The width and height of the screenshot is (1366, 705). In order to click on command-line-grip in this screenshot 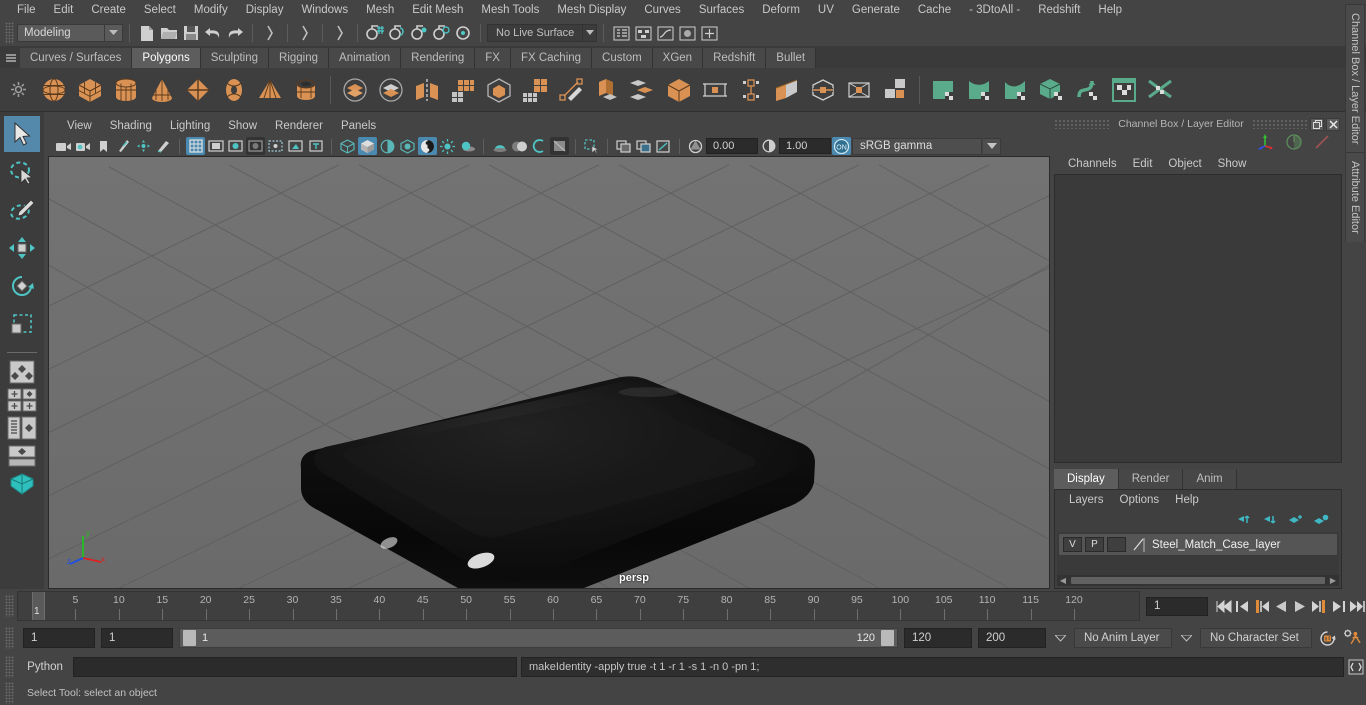, I will do `click(9, 667)`.